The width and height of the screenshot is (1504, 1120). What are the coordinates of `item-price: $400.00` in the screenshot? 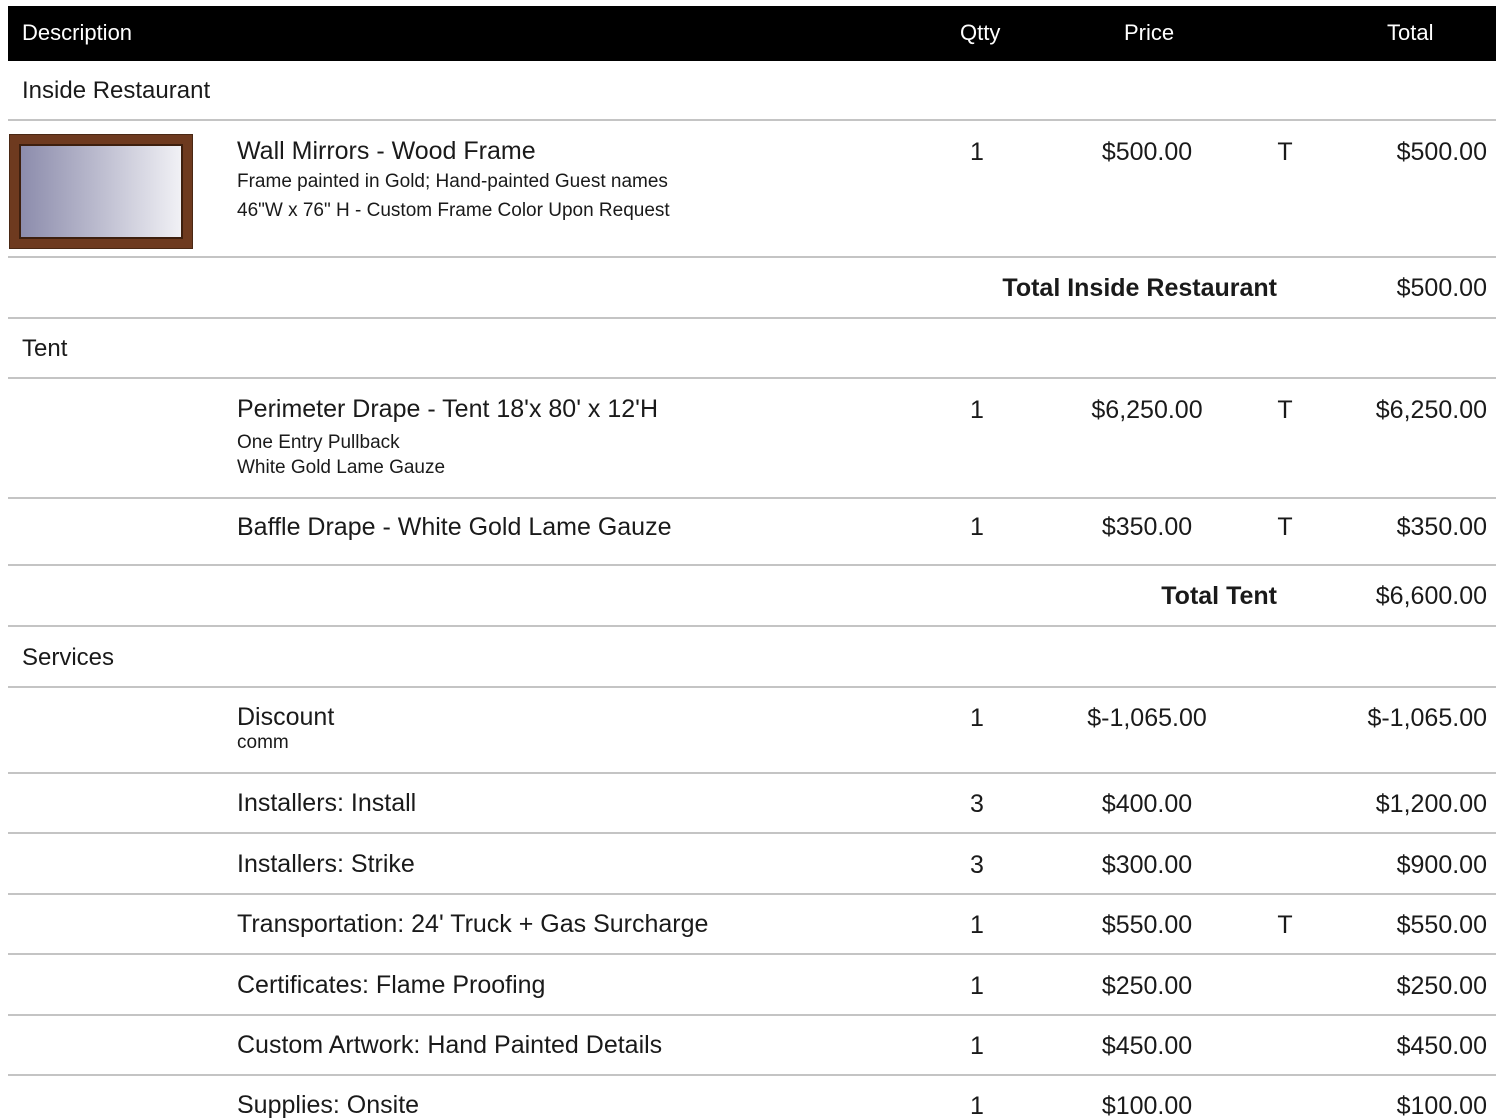 It's located at (1147, 804).